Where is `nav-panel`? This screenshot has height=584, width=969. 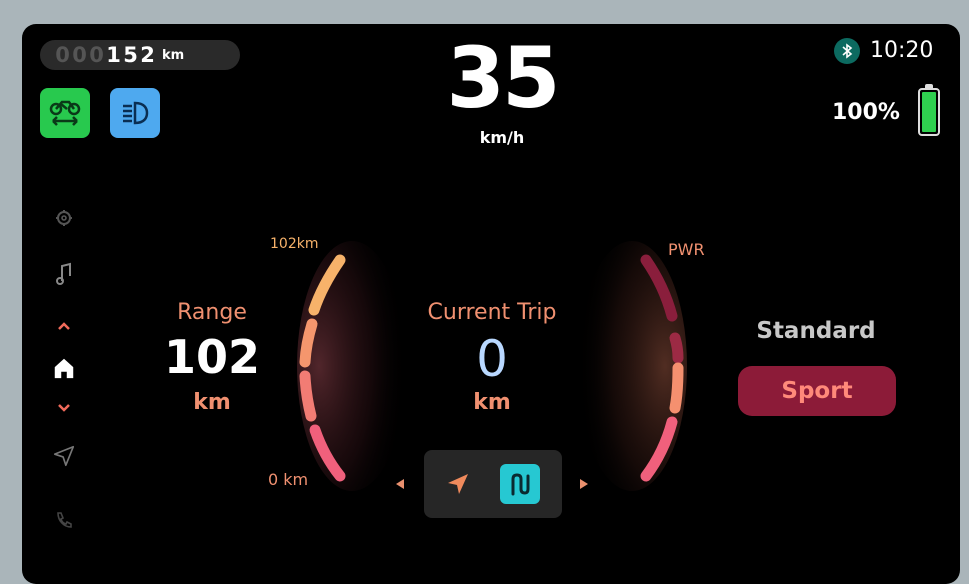 nav-panel is located at coordinates (493, 484).